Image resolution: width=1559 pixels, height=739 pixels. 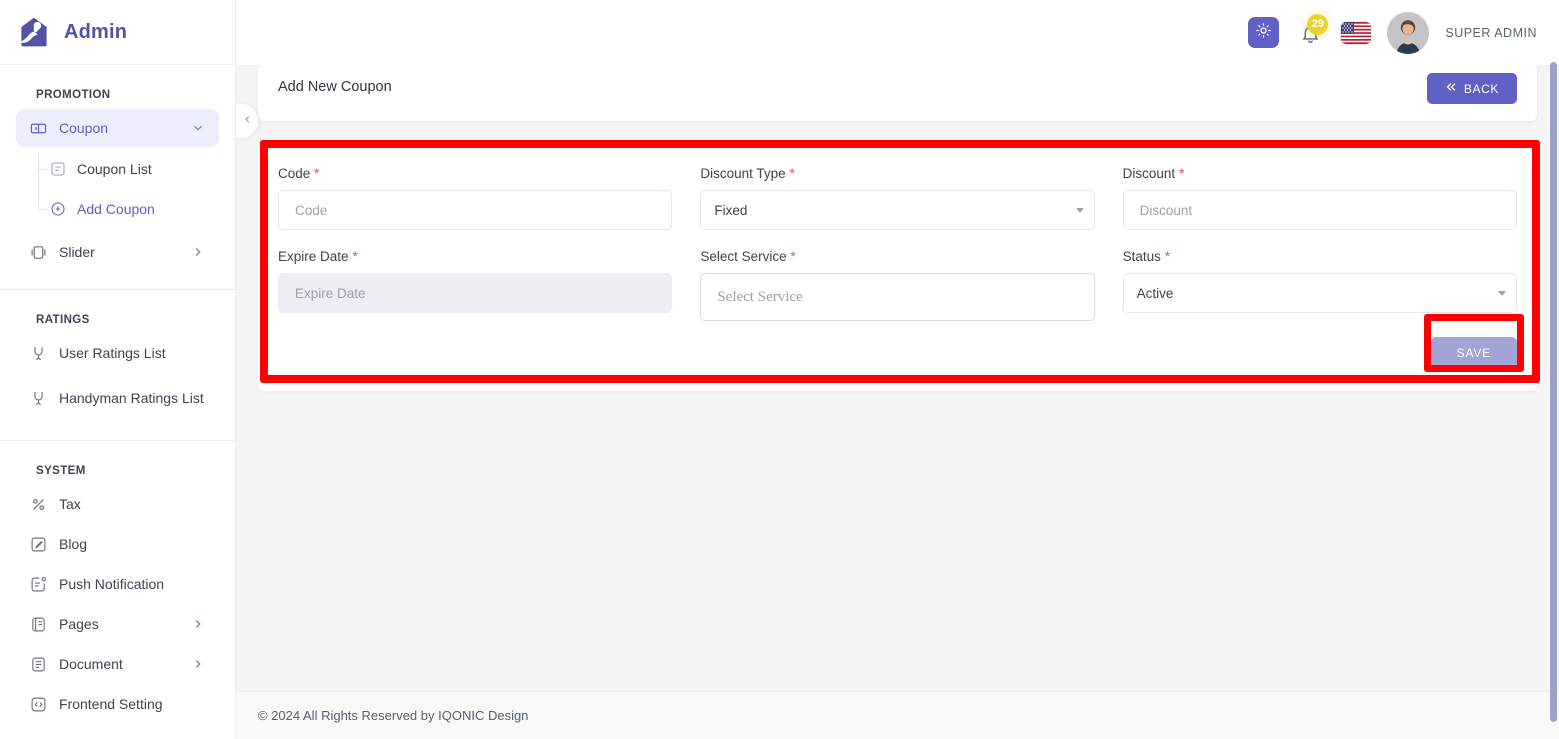 What do you see at coordinates (58, 169) in the screenshot?
I see `list-check-icon` at bounding box center [58, 169].